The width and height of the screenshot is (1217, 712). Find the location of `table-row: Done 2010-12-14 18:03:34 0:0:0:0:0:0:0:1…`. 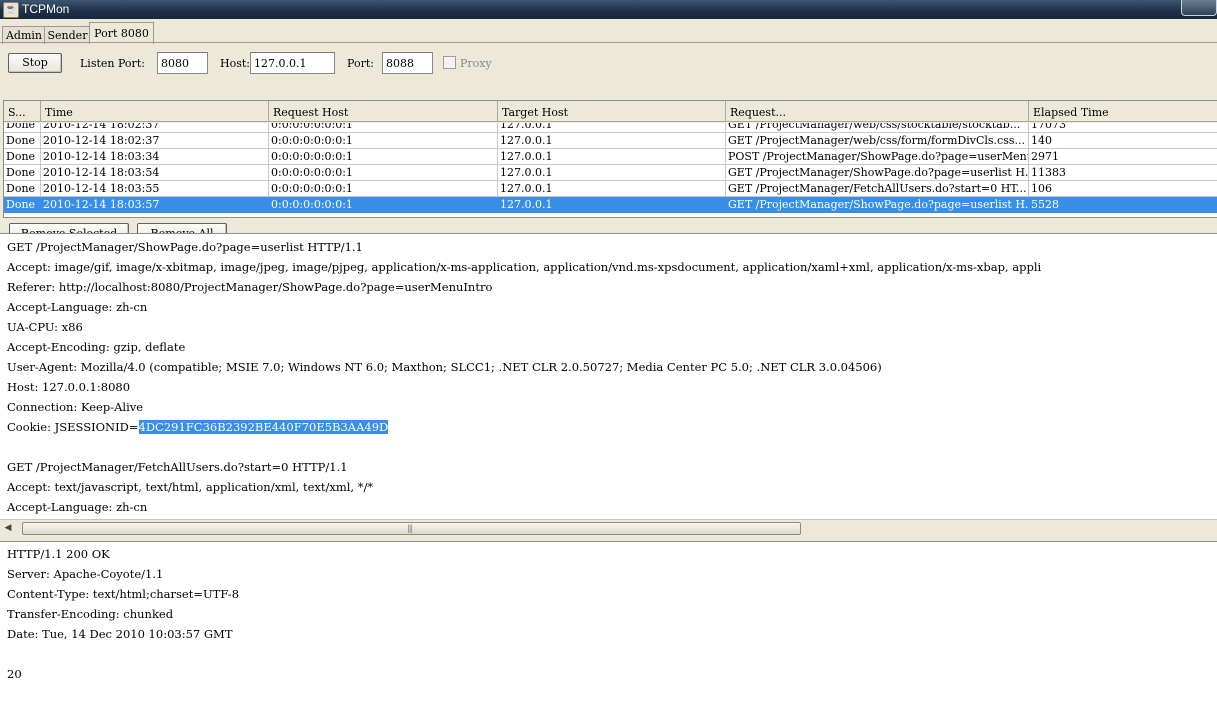

table-row: Done 2010-12-14 18:03:34 0:0:0:0:0:0:0:1… is located at coordinates (610, 157).